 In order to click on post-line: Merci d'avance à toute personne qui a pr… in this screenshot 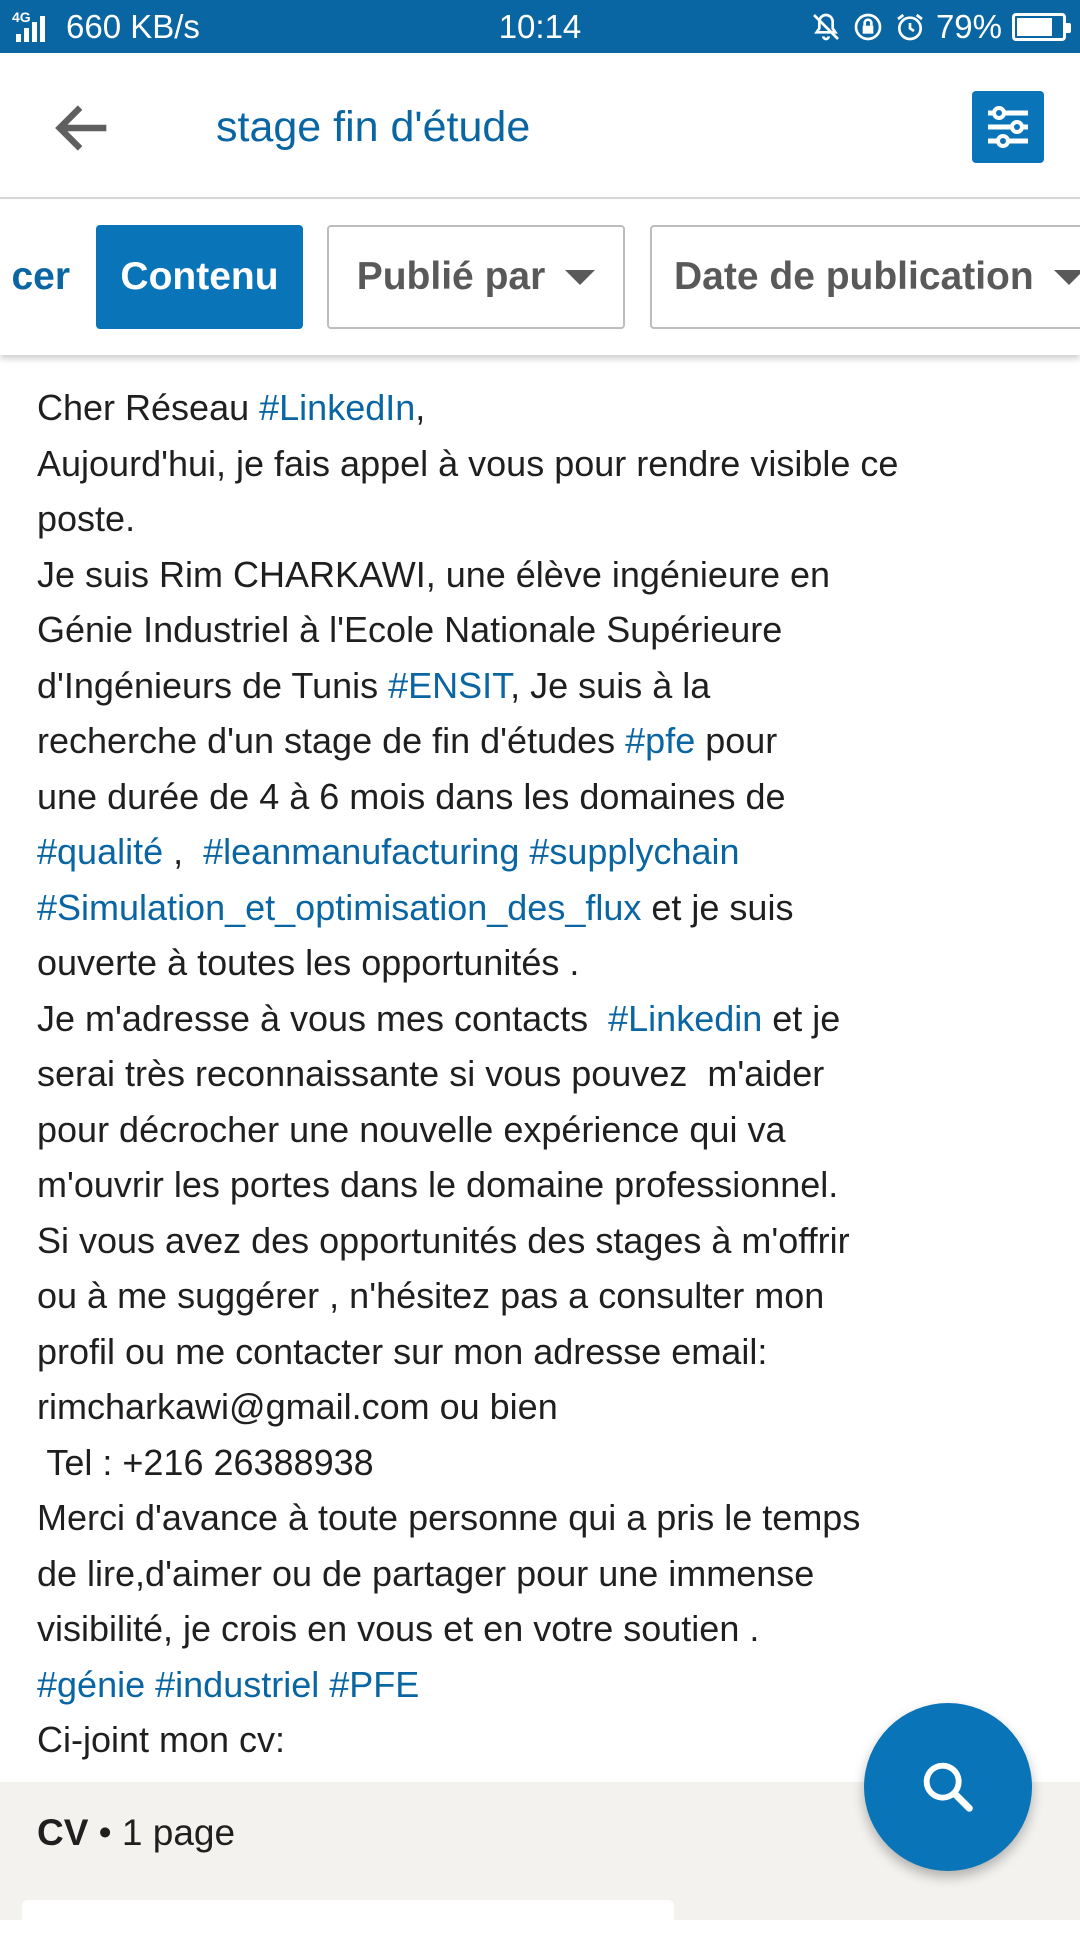, I will do `click(542, 1518)`.